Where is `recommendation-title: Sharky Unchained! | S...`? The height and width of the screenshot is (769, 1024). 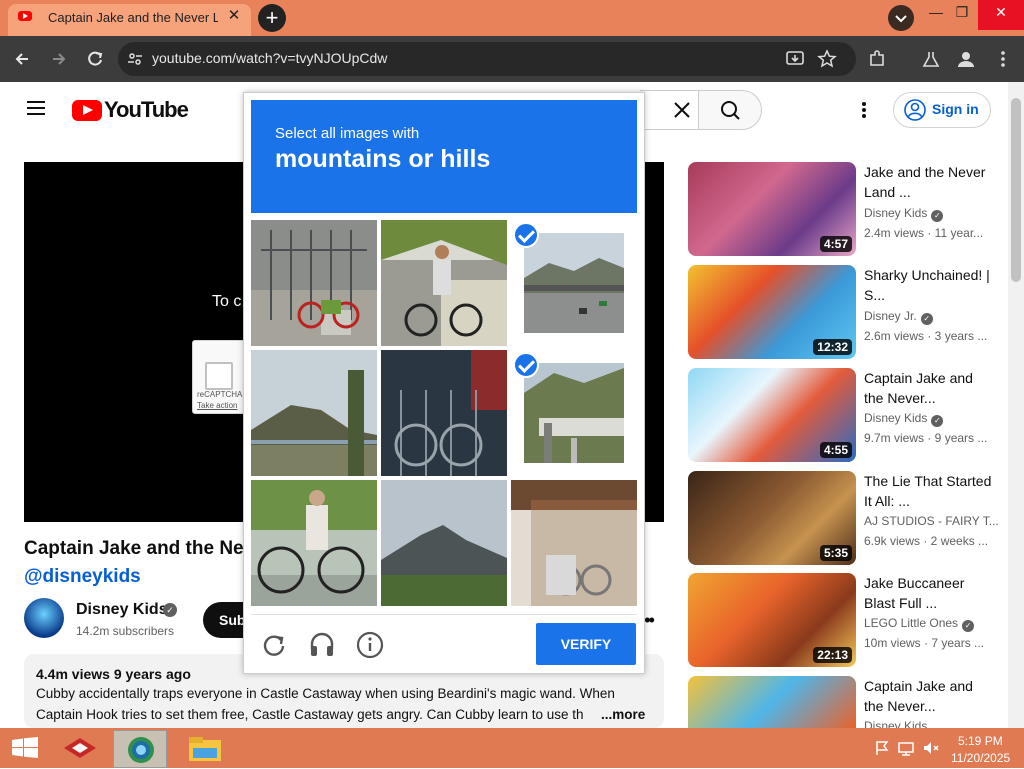
recommendation-title: Sharky Unchained! | S... is located at coordinates (929, 285).